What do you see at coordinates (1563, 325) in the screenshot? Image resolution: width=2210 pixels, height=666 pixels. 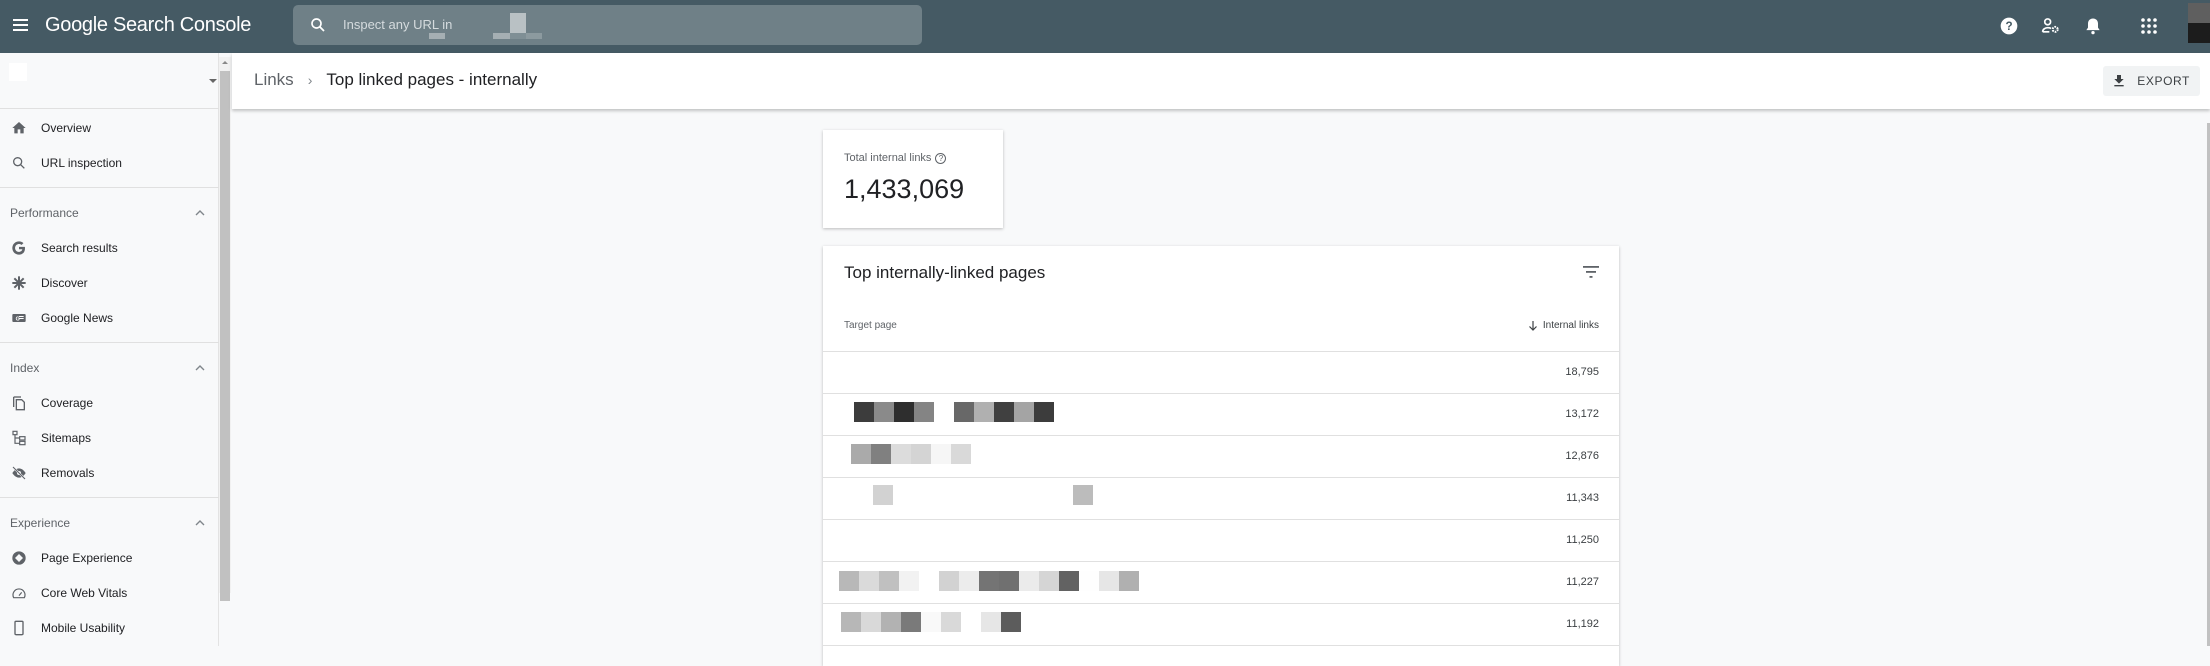 I see `column-header-internal-links: Internal links` at bounding box center [1563, 325].